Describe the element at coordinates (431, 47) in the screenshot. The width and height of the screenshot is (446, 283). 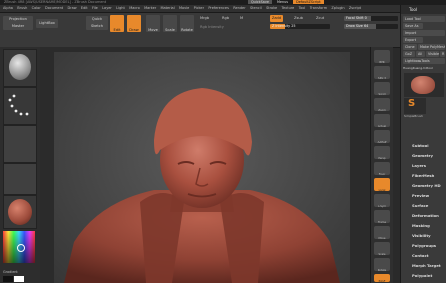
I see `make-polymesh-button: Make PolyMesh3D` at that location.